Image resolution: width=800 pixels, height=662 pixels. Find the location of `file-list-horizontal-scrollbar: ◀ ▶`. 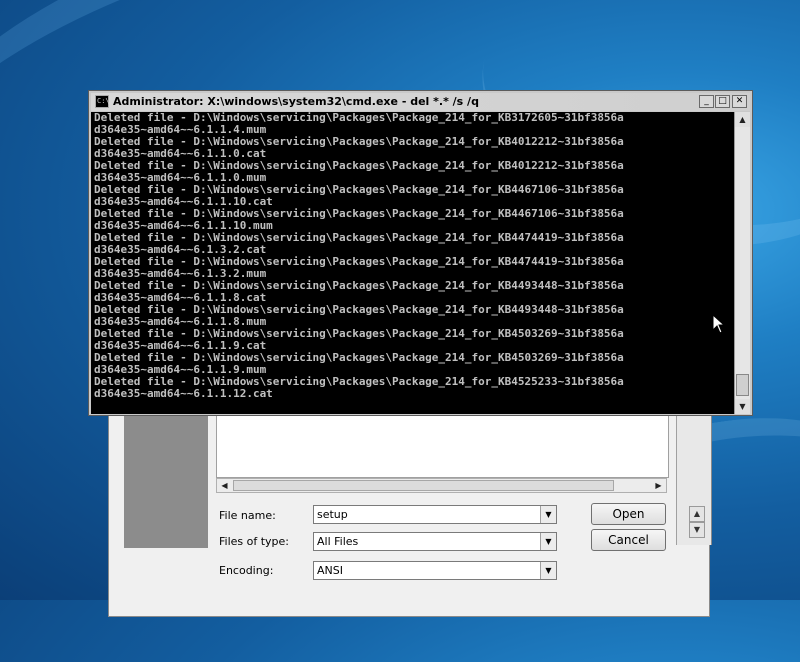

file-list-horizontal-scrollbar: ◀ ▶ is located at coordinates (441, 485).